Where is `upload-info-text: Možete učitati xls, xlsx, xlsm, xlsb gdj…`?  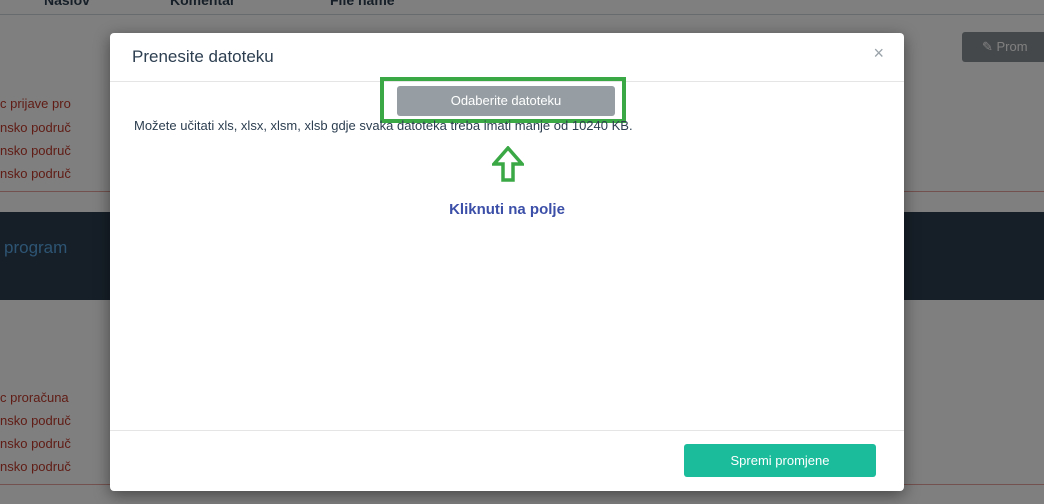
upload-info-text: Možete učitati xls, xlsx, xlsm, xlsb gdj… is located at coordinates (383, 125).